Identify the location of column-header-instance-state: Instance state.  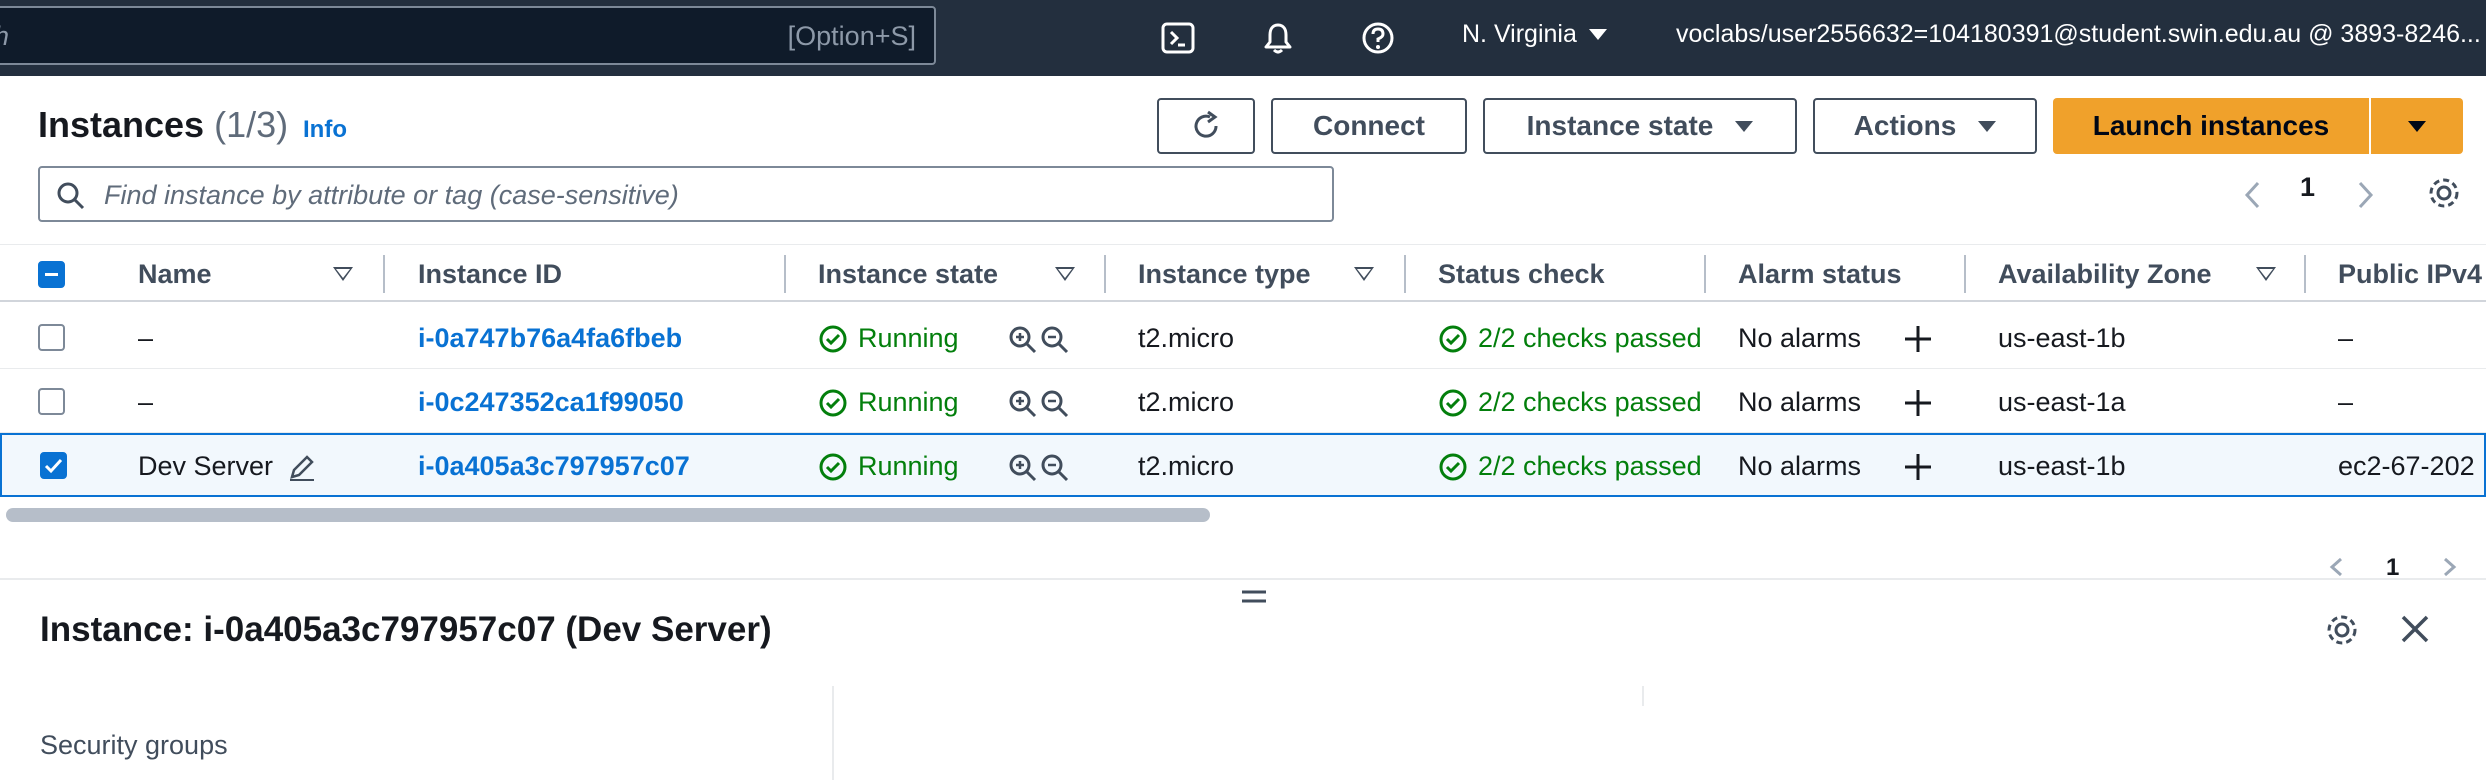
(908, 274).